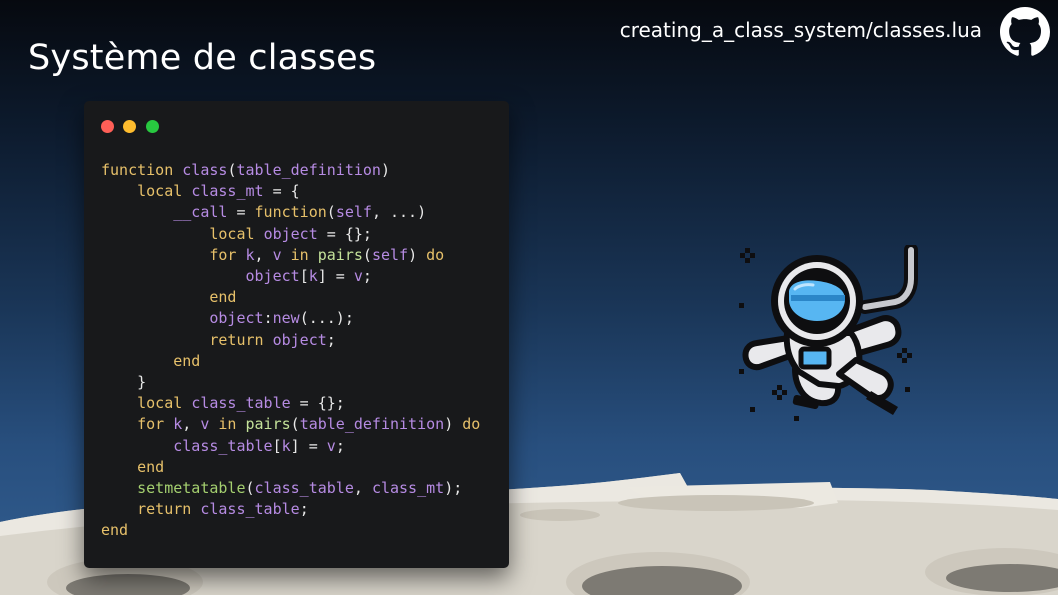 Image resolution: width=1058 pixels, height=595 pixels. I want to click on code-line: return object;, so click(218, 339).